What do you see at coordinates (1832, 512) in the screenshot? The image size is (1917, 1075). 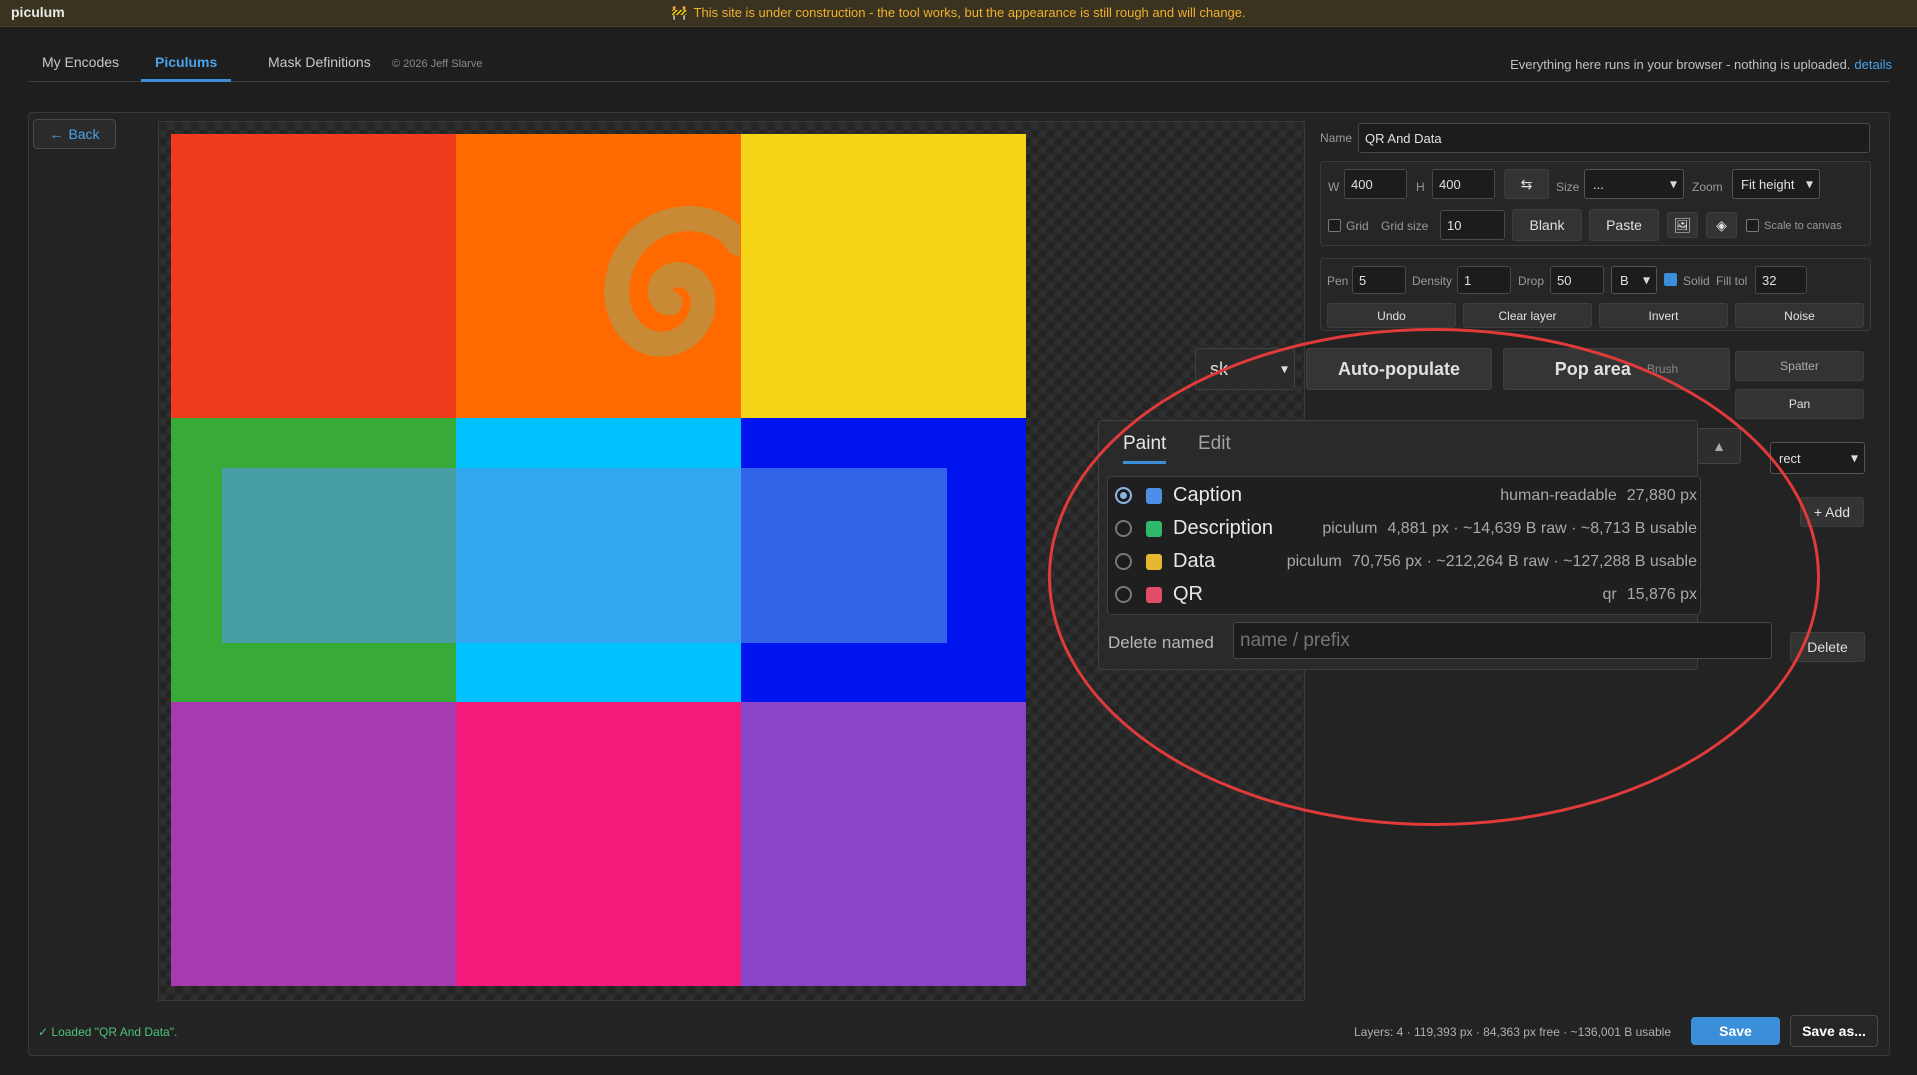 I see `add-layer-button: + Add` at bounding box center [1832, 512].